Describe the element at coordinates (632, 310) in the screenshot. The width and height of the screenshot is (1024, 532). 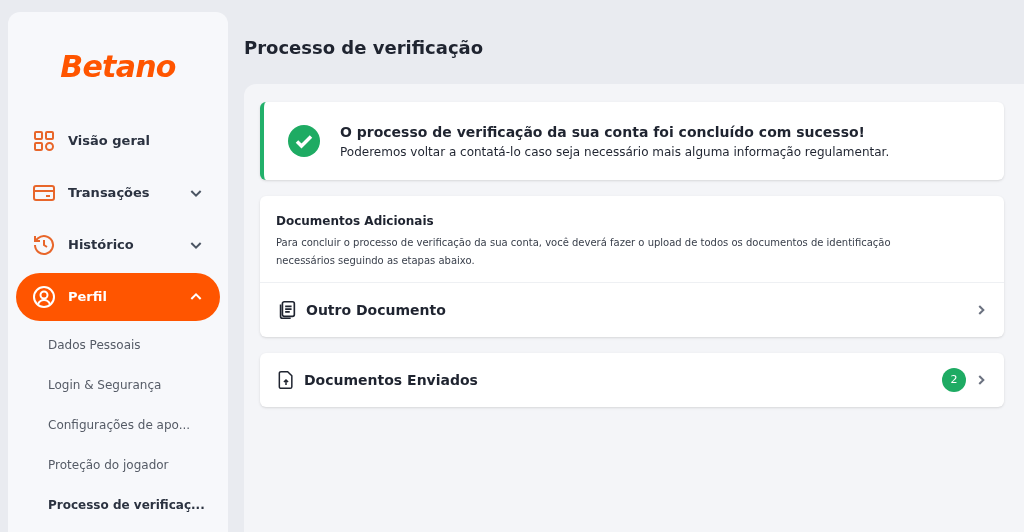
I see `document-row: Outro Documento` at that location.